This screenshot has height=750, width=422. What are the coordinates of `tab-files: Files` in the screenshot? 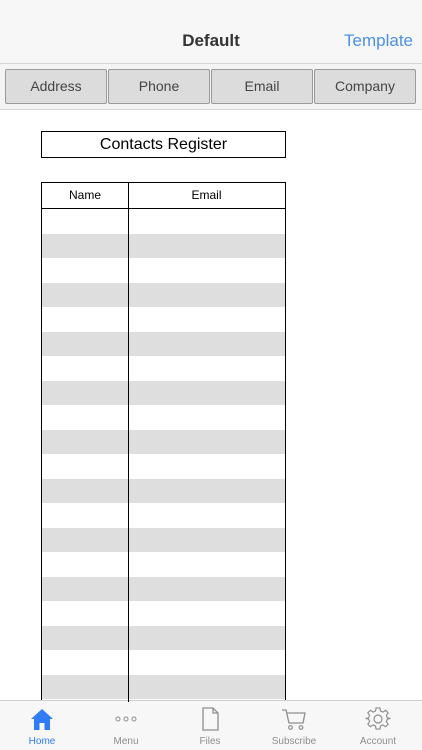 It's located at (210, 725).